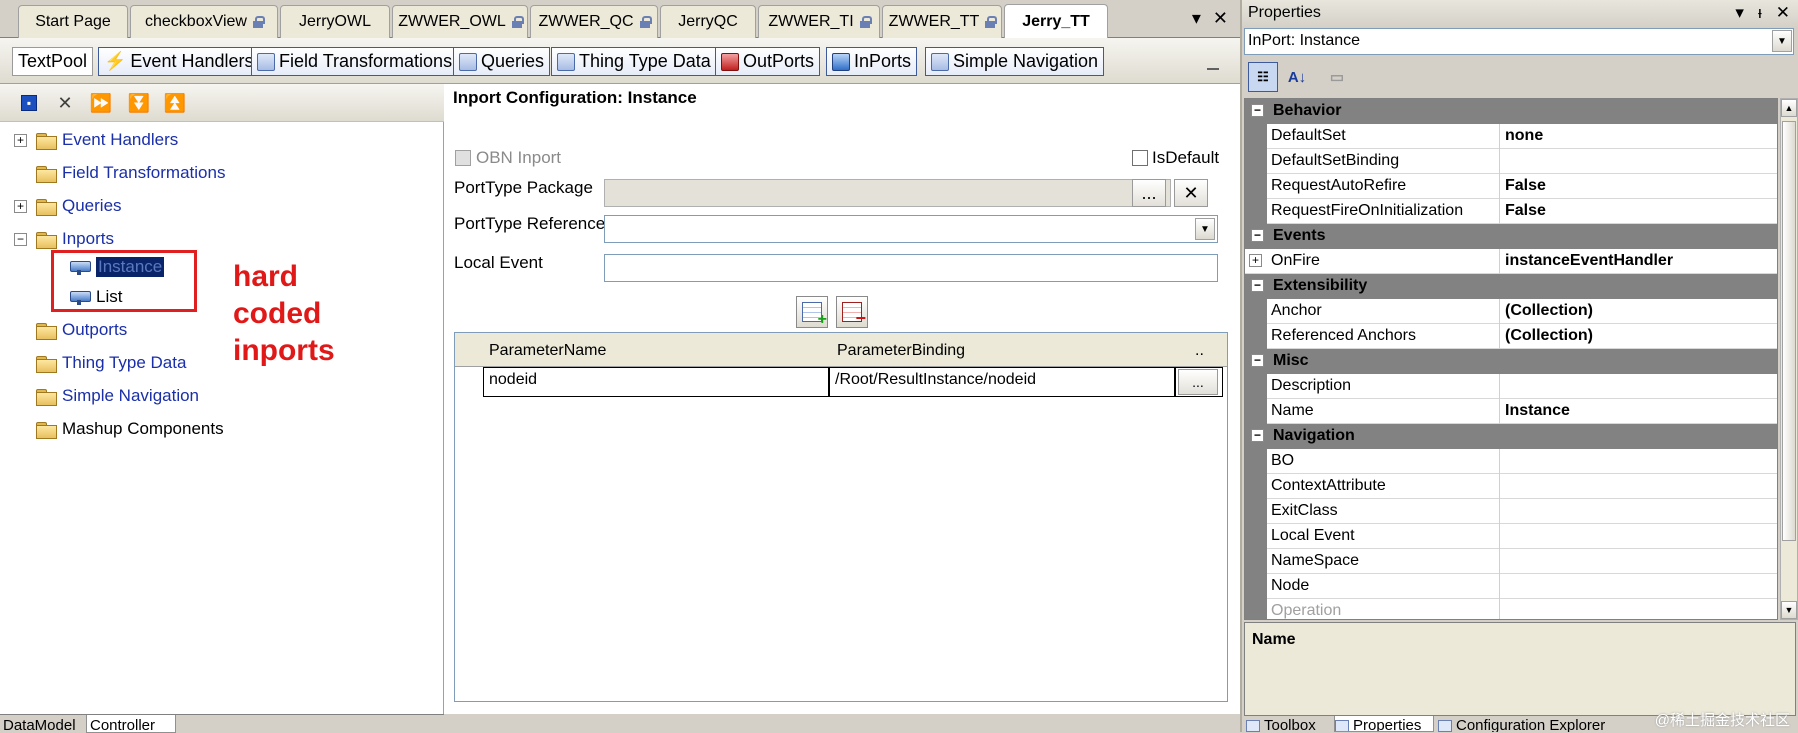 The image size is (1798, 733). I want to click on category-navigation: − Navigation, so click(1511, 436).